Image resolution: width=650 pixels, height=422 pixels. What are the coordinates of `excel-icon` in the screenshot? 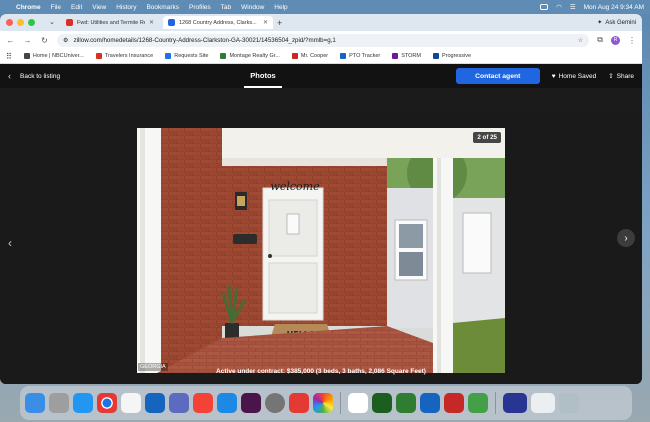 It's located at (406, 403).